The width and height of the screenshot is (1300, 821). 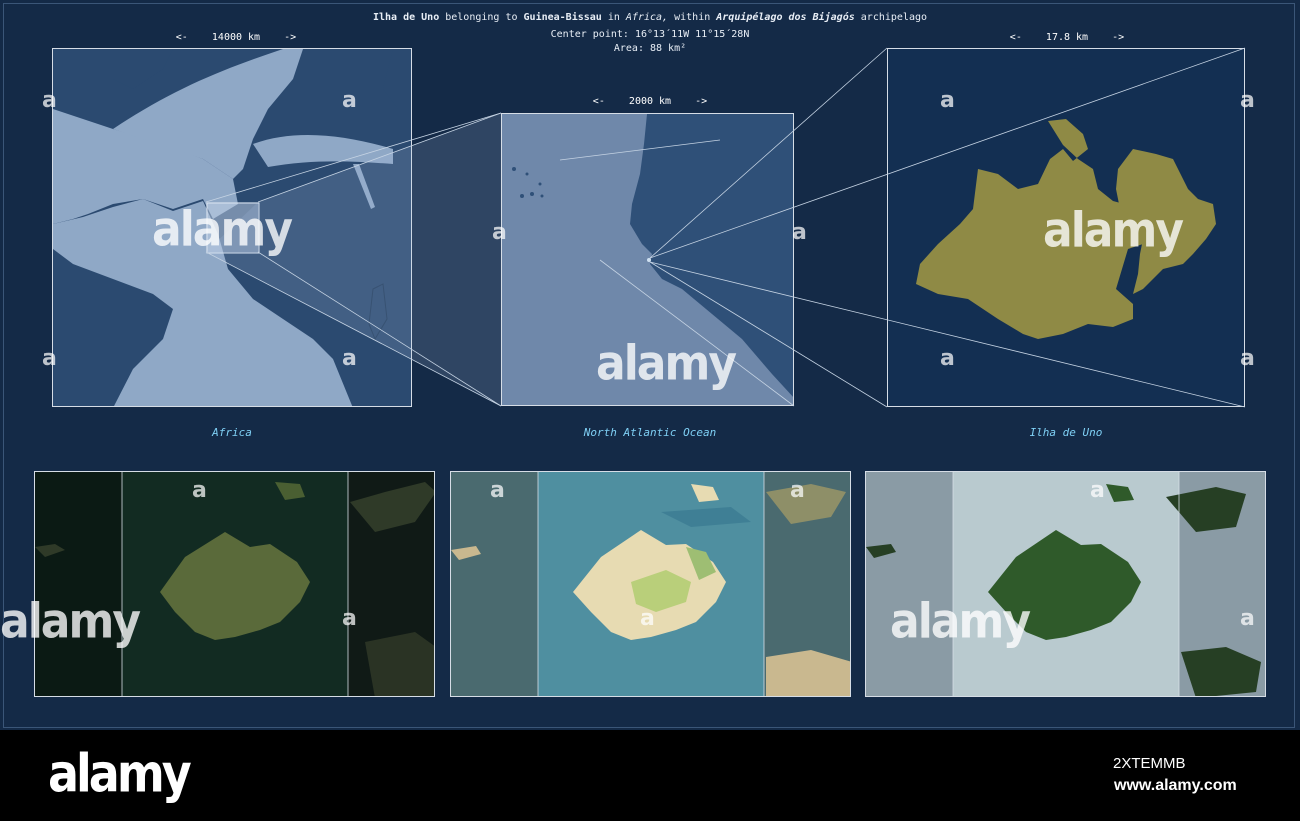 I want to click on continent-name: Africa,, so click(x=647, y=17).